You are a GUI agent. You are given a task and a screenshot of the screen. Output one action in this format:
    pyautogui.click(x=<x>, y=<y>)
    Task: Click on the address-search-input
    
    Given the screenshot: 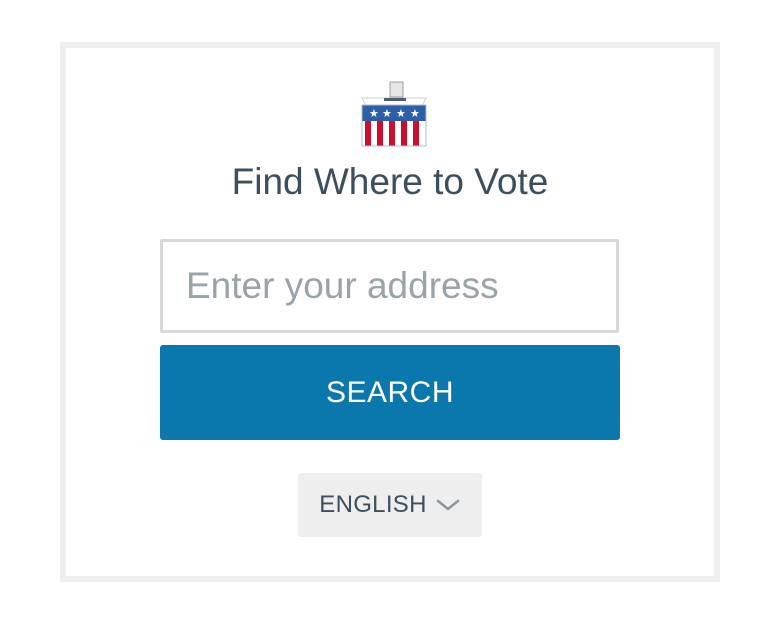 What is the action you would take?
    pyautogui.click(x=389, y=286)
    